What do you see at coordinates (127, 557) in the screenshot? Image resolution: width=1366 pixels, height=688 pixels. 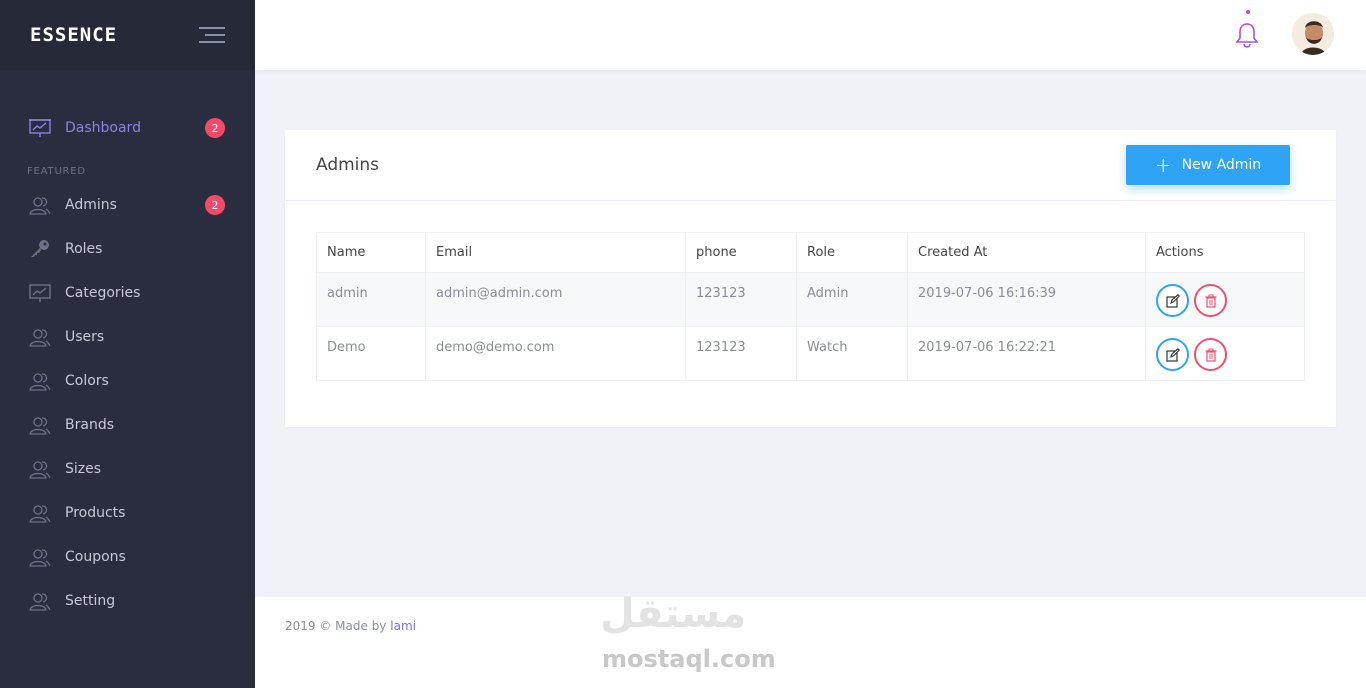 I see `sidebar-item-coupons: Coupons` at bounding box center [127, 557].